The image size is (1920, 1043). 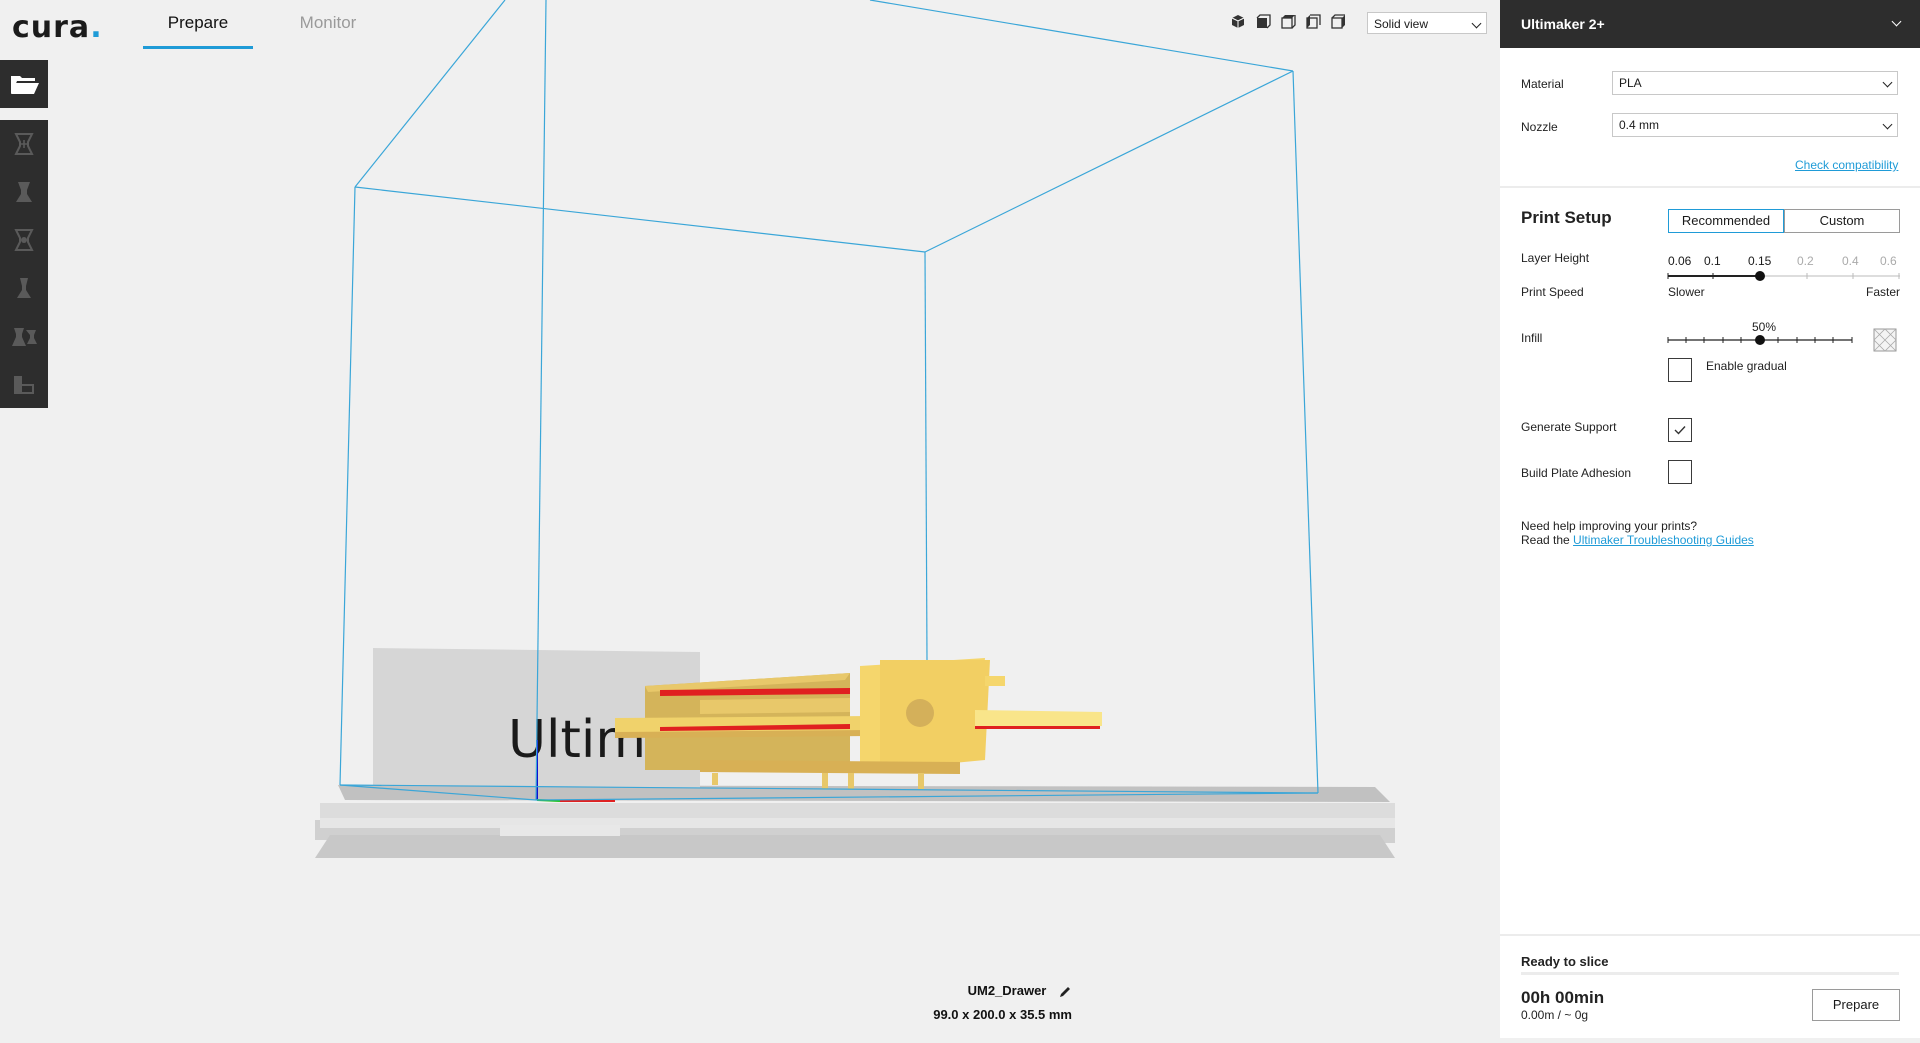 What do you see at coordinates (1563, 997) in the screenshot?
I see `print-time: 00h 00min` at bounding box center [1563, 997].